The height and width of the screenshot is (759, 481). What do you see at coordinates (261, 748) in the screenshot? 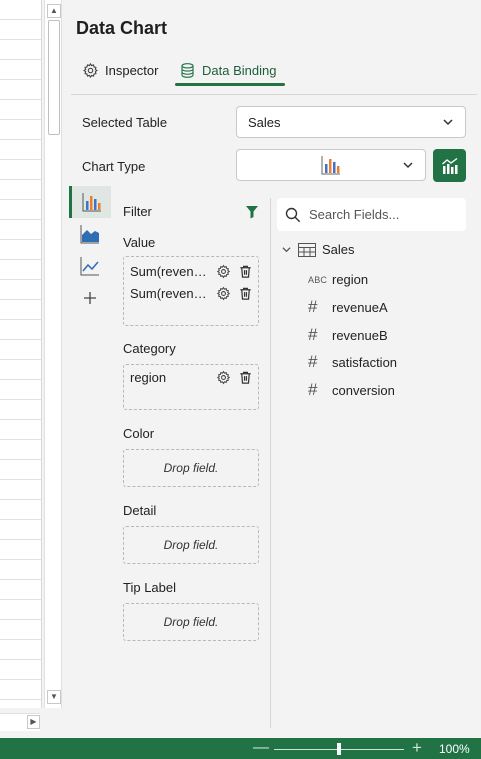
I see `zoom-out-button: —` at bounding box center [261, 748].